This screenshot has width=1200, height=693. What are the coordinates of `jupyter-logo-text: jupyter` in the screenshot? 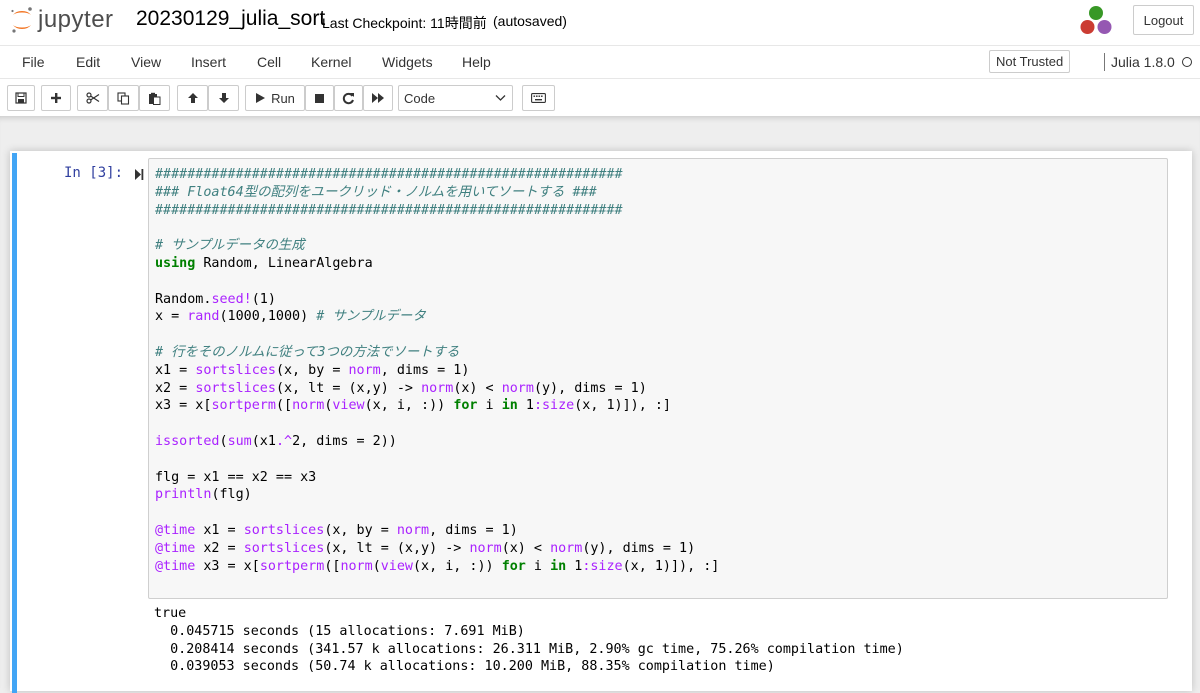 It's located at (76, 19).